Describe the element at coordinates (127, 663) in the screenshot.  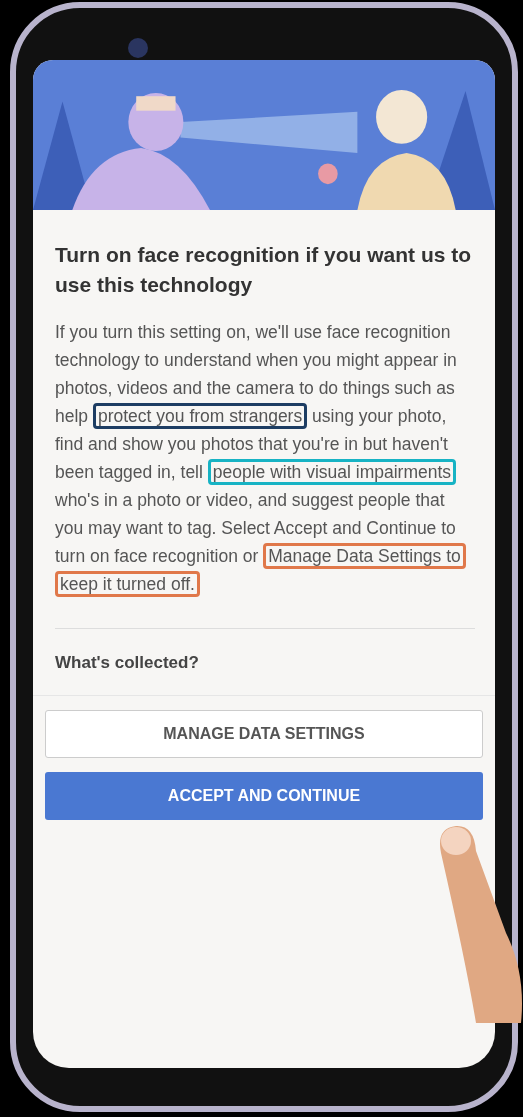
I see `section-heading: What's collected?` at that location.